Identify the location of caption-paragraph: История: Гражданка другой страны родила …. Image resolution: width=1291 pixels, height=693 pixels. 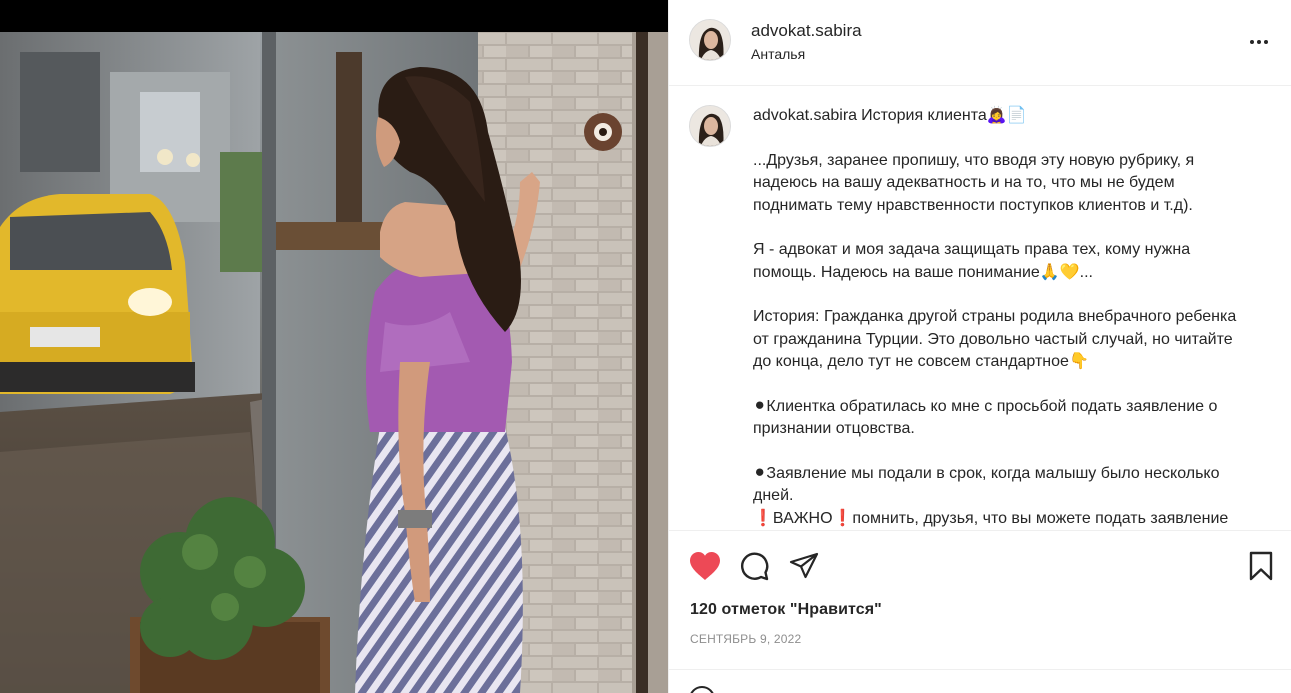
(995, 339).